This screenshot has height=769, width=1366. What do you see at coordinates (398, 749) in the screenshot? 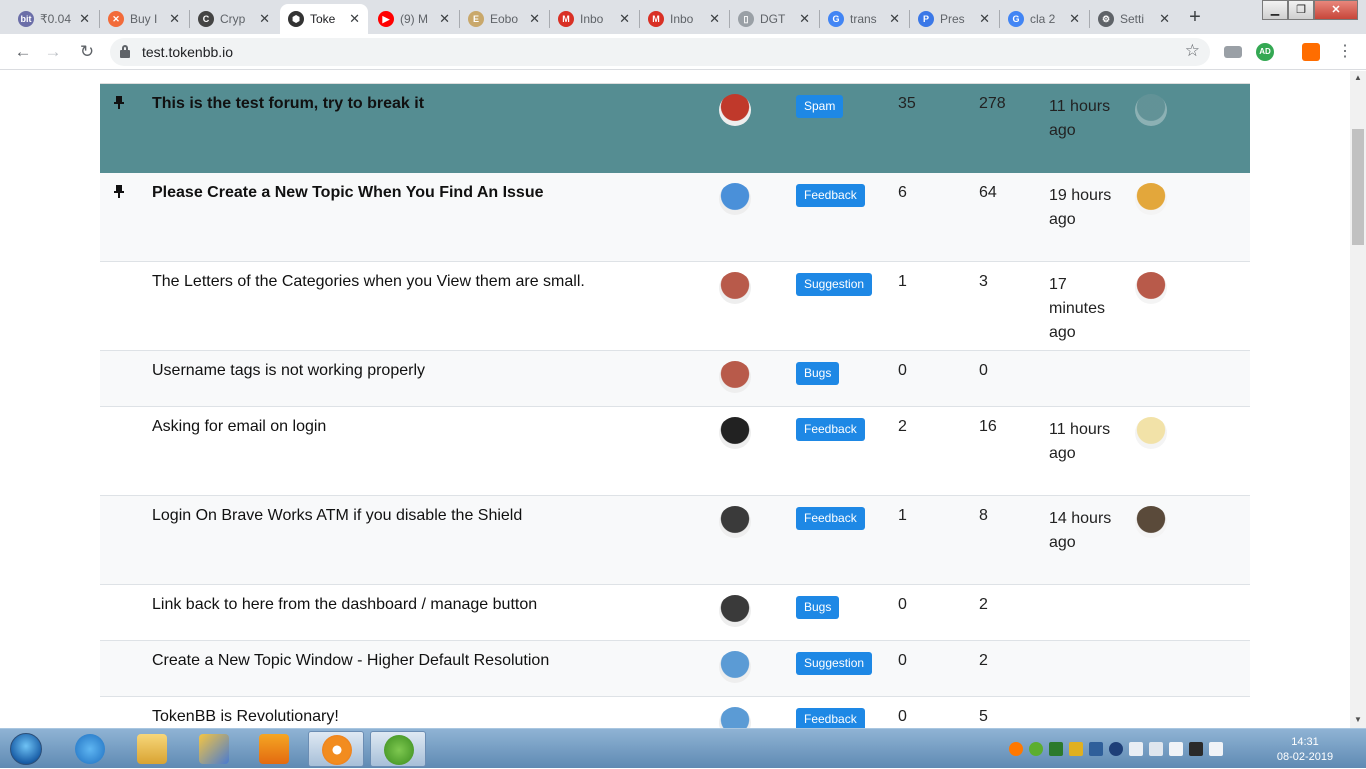
I see `utorrent-taskbar-button` at bounding box center [398, 749].